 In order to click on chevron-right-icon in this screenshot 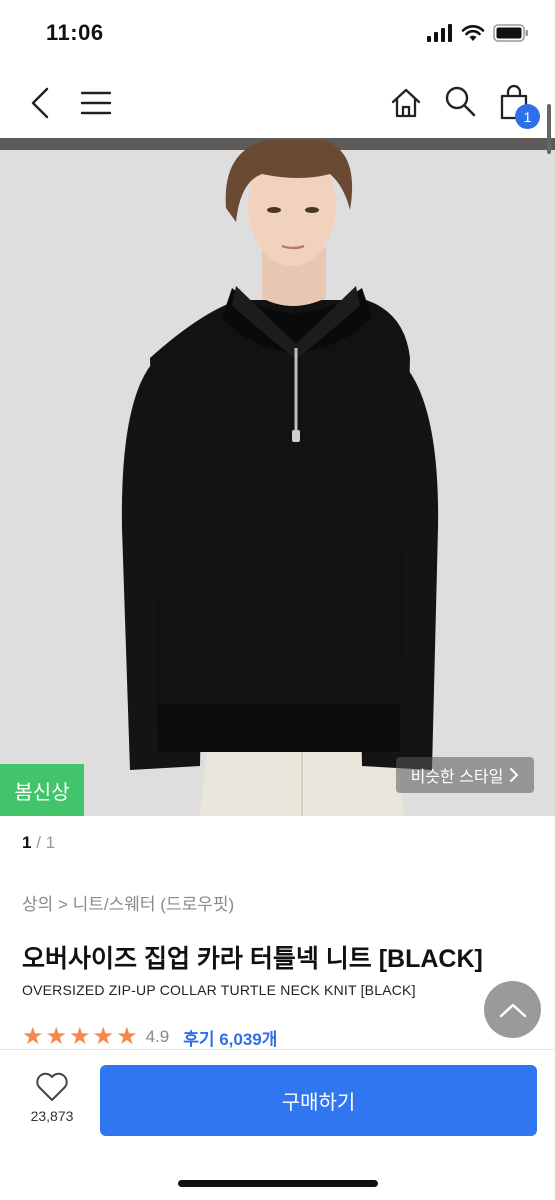, I will do `click(514, 775)`.